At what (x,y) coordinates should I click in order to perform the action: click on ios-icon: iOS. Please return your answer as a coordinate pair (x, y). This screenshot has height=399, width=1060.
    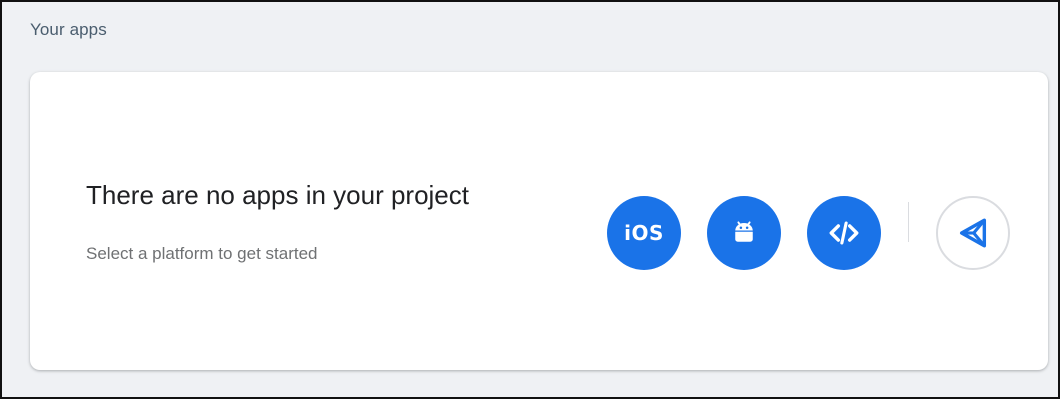
    Looking at the image, I should click on (644, 233).